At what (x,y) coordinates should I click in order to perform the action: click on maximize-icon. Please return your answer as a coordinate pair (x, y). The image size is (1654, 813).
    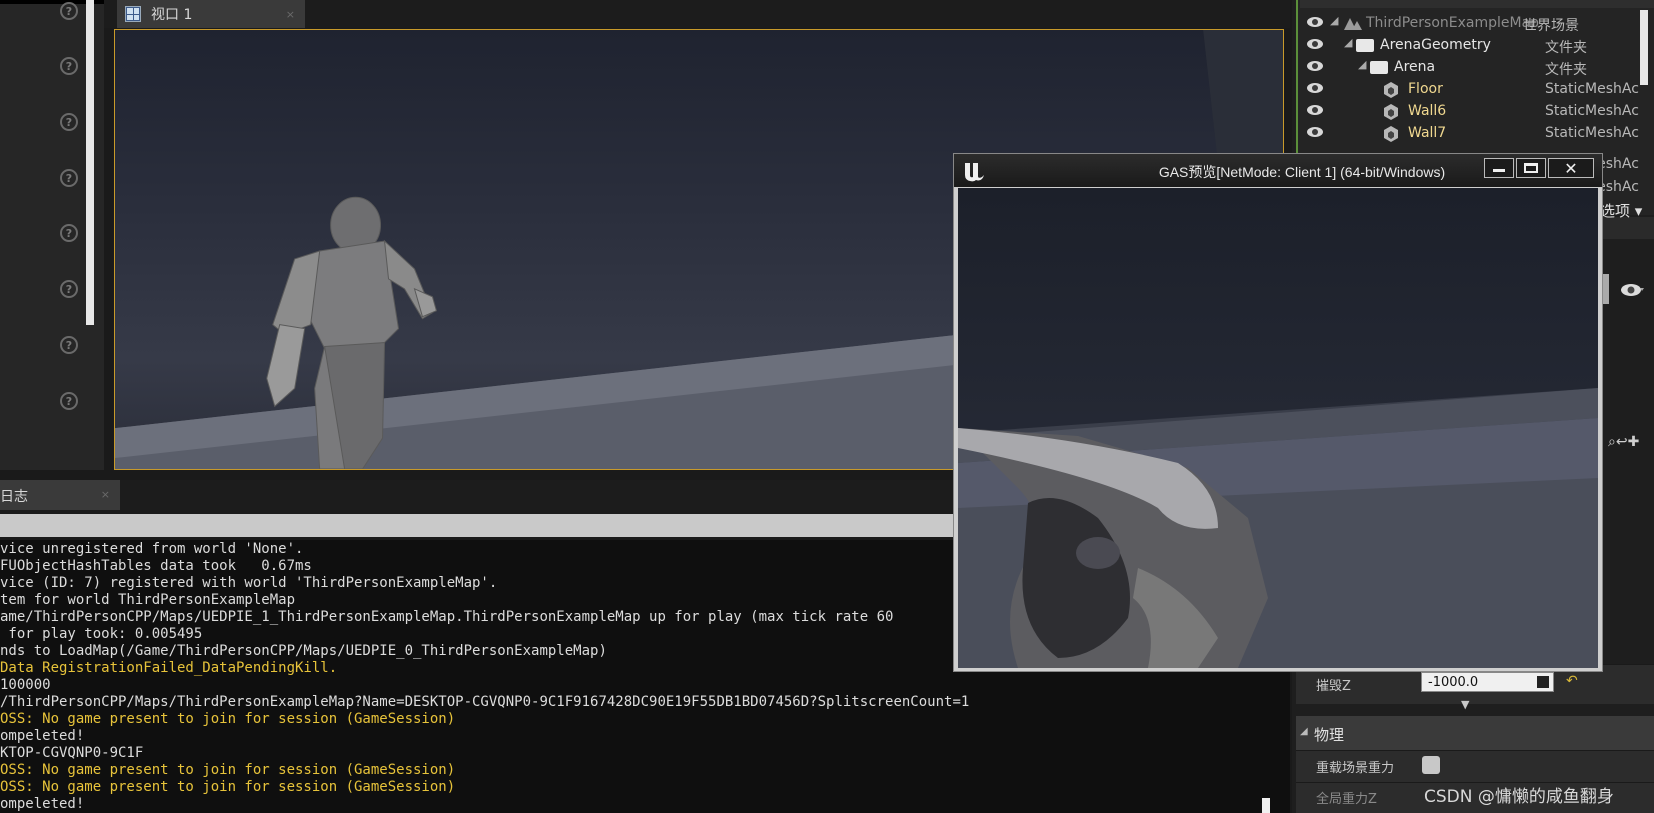
    Looking at the image, I should click on (1531, 168).